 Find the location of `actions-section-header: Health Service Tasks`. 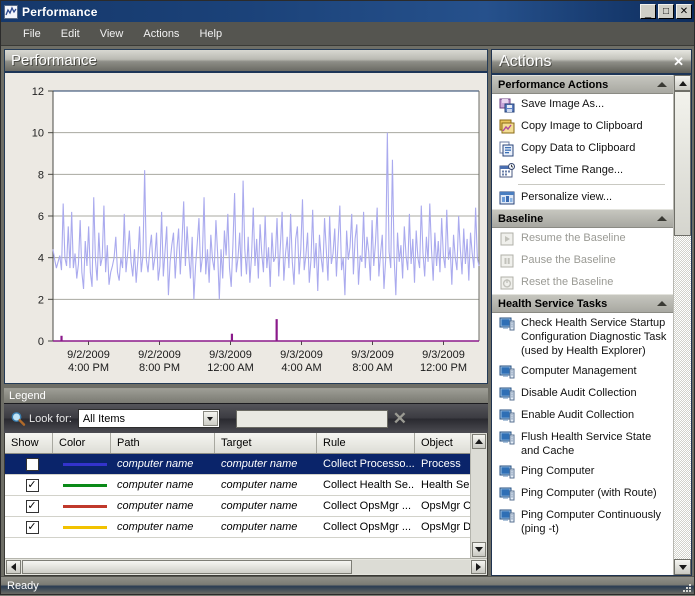

actions-section-header: Health Service Tasks is located at coordinates (582, 303).